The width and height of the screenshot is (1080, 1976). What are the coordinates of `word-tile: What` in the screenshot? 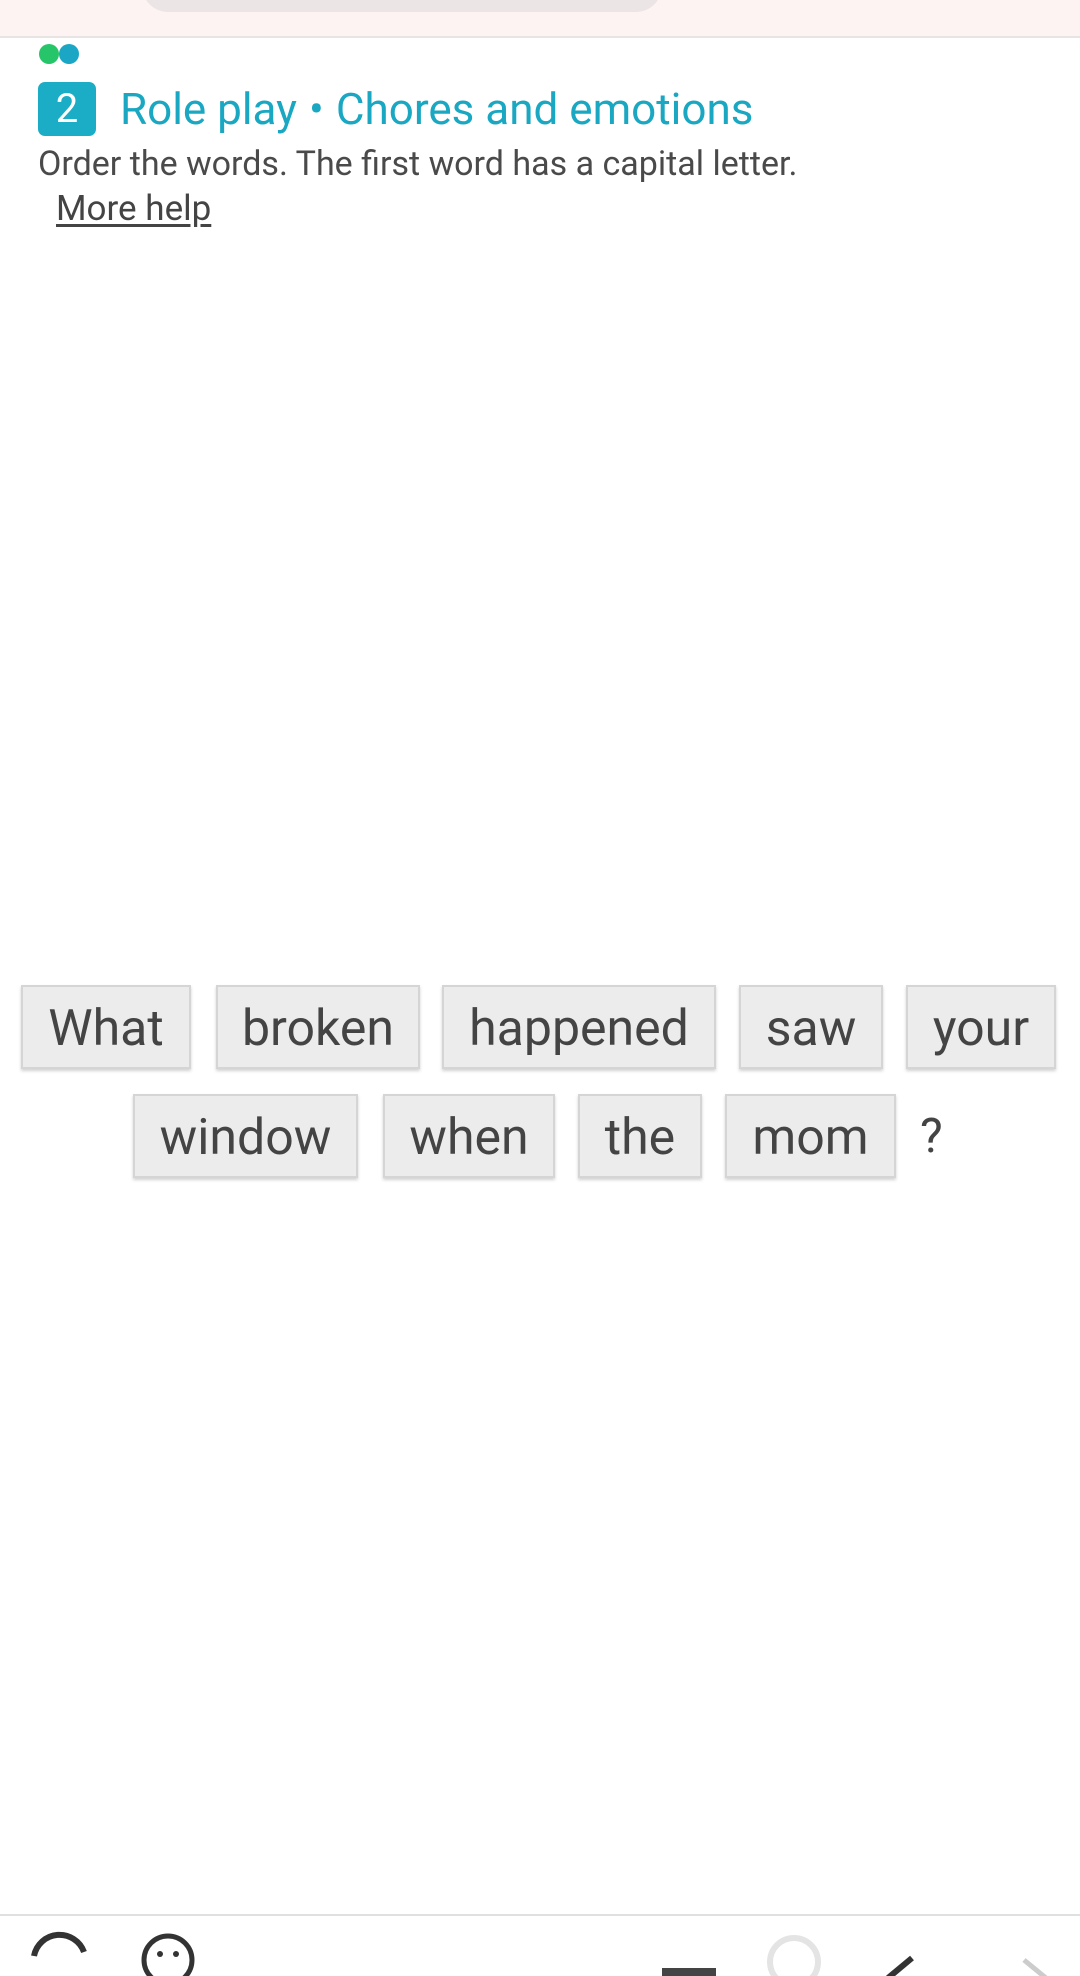 It's located at (106, 1027).